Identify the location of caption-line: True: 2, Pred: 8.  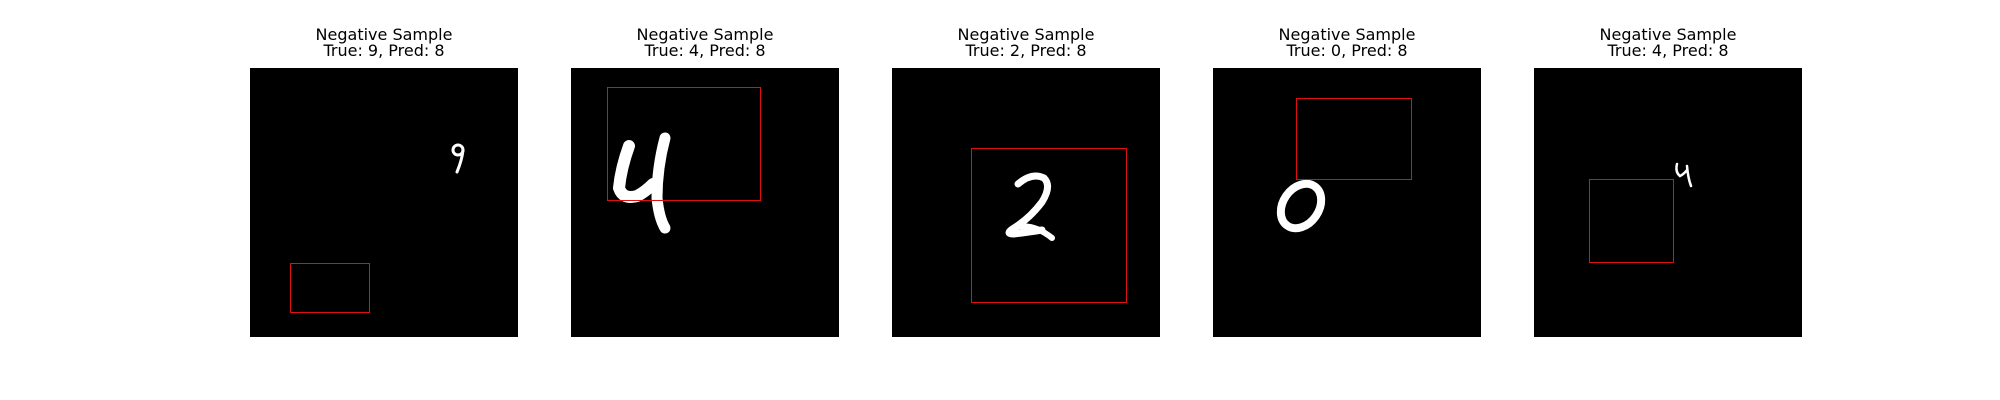
(1026, 50).